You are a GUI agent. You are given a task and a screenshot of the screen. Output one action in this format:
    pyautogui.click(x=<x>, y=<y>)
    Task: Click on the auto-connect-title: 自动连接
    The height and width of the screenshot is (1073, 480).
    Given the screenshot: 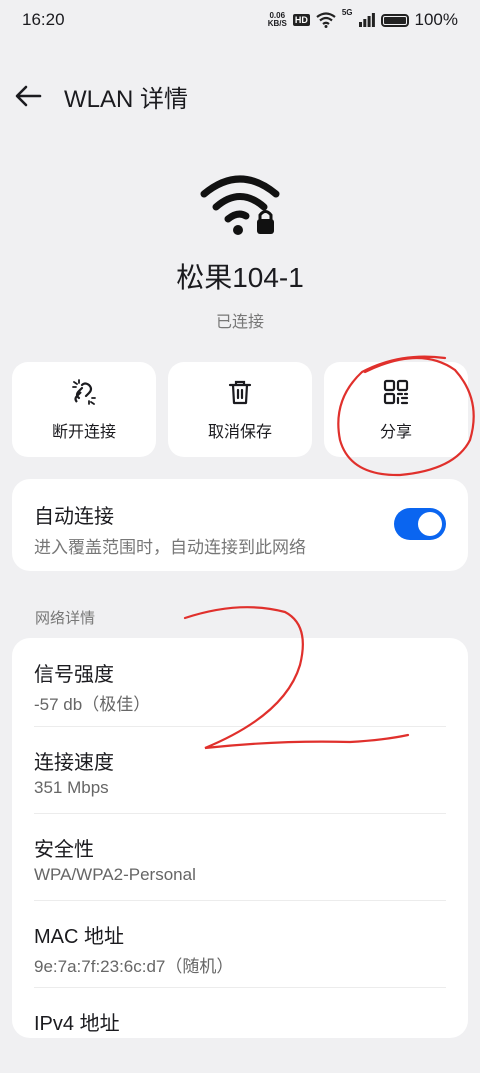 What is the action you would take?
    pyautogui.click(x=74, y=517)
    